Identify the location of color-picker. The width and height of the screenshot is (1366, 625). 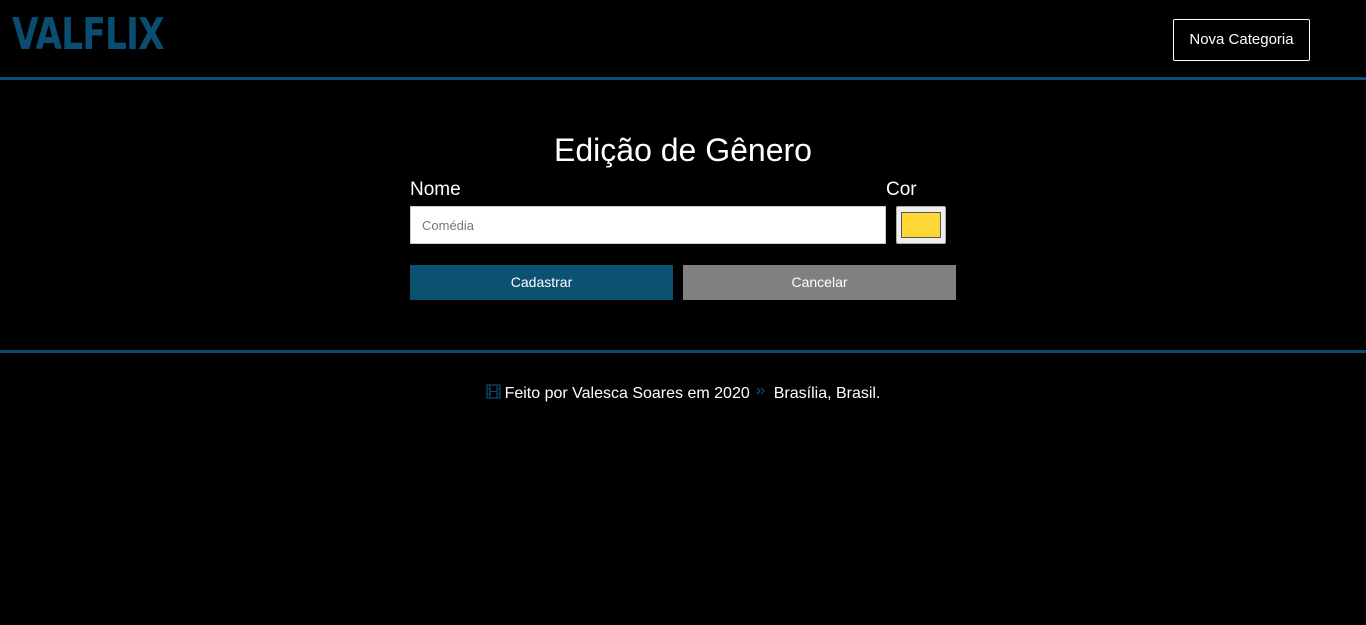
(921, 225).